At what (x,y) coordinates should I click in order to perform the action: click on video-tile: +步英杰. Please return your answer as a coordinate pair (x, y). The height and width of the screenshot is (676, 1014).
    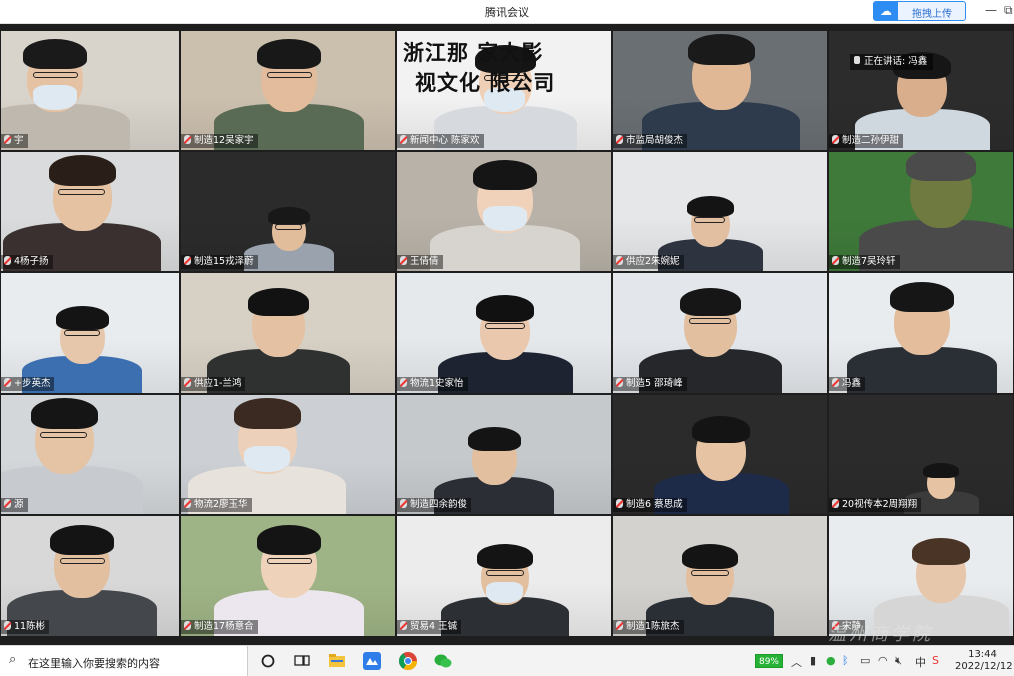
    Looking at the image, I should click on (90, 333).